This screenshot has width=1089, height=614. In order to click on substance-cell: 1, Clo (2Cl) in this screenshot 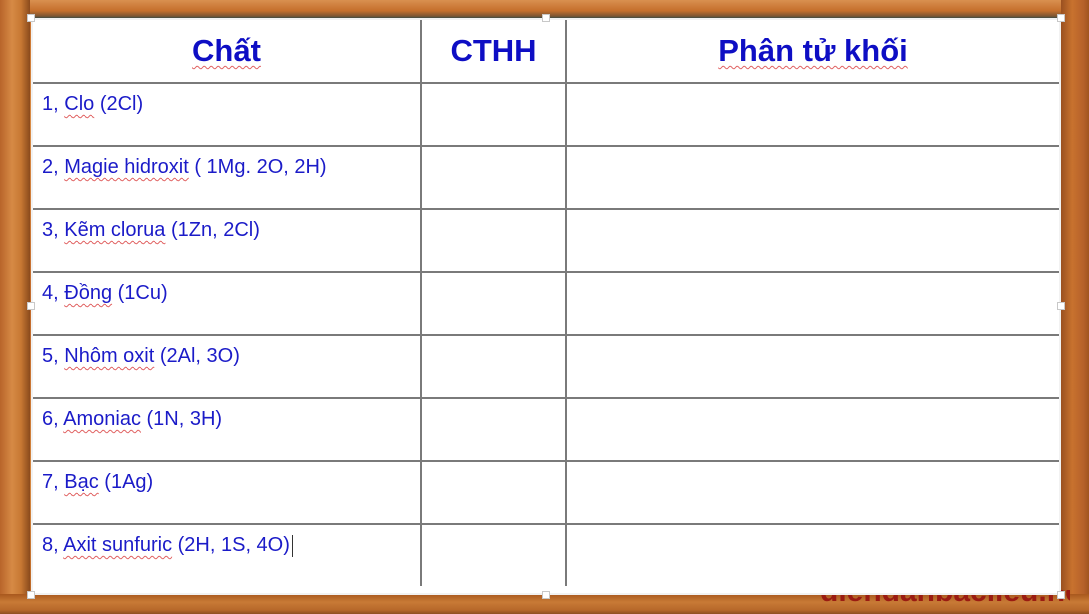, I will do `click(227, 114)`.